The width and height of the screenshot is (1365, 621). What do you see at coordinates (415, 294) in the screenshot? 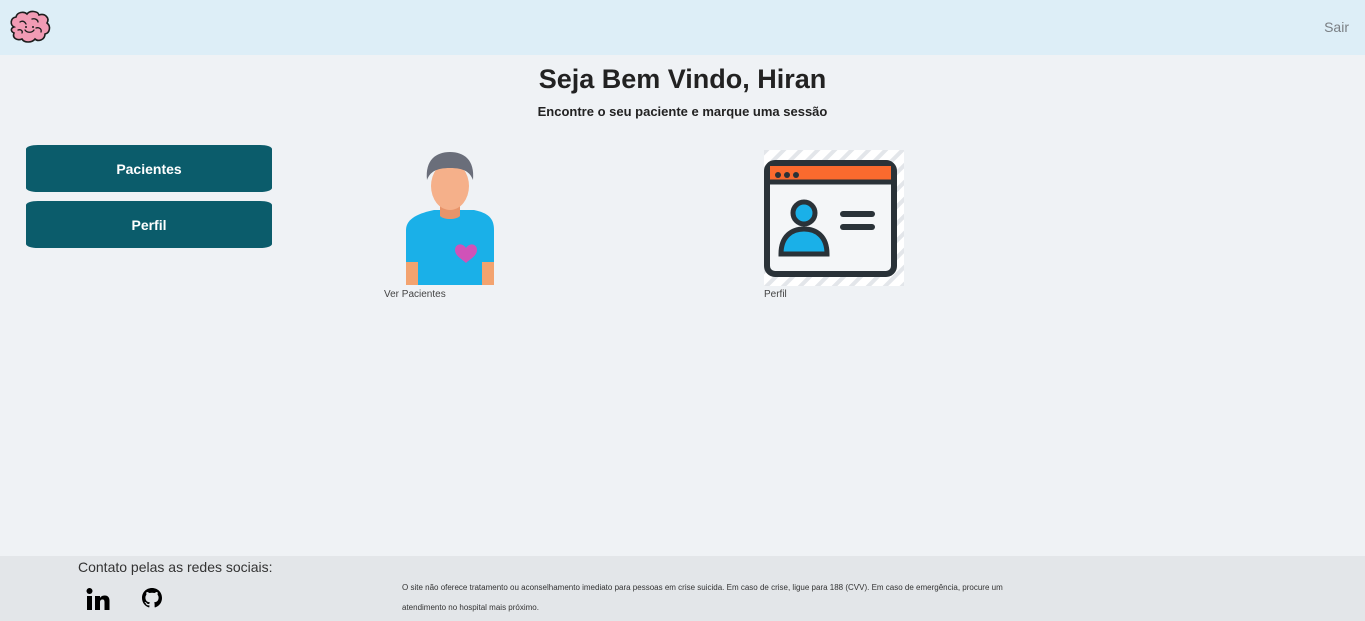
I see `card-label: Ver Pacientes` at bounding box center [415, 294].